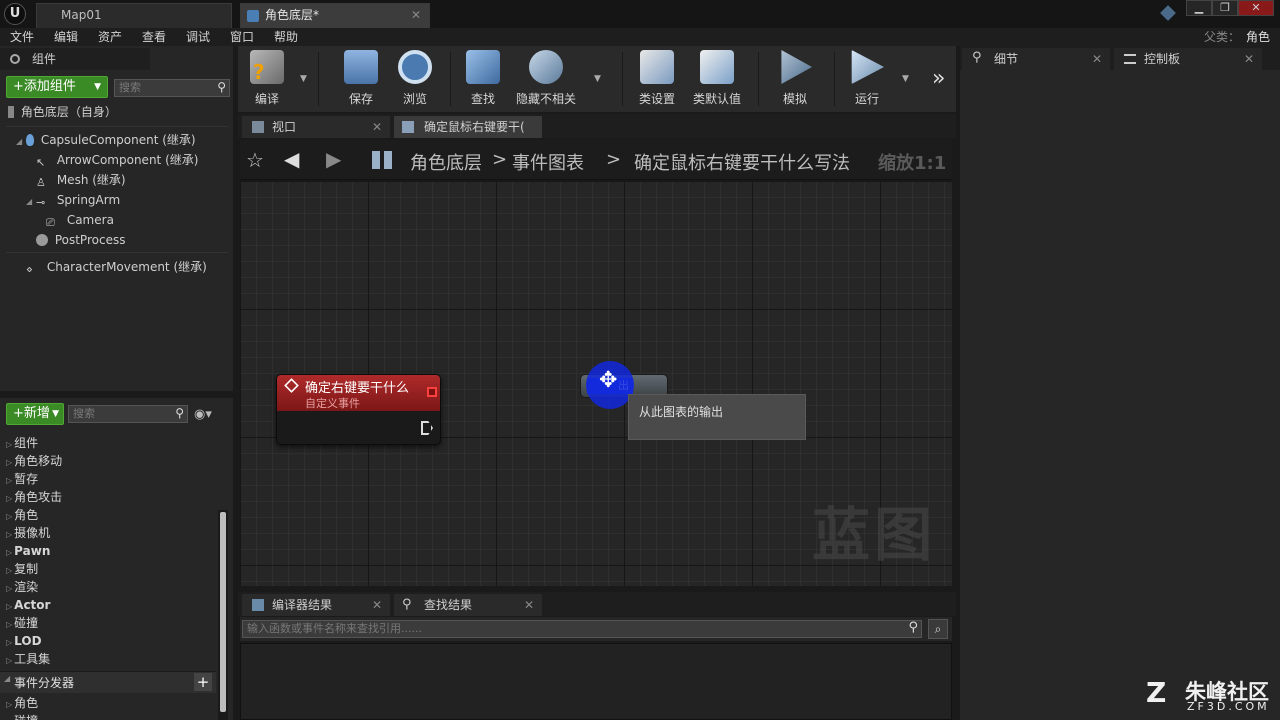 The width and height of the screenshot is (1280, 720). What do you see at coordinates (582, 629) in the screenshot?
I see `find-references-input: 输入函数或事件名称来查找引用...... ⚲` at bounding box center [582, 629].